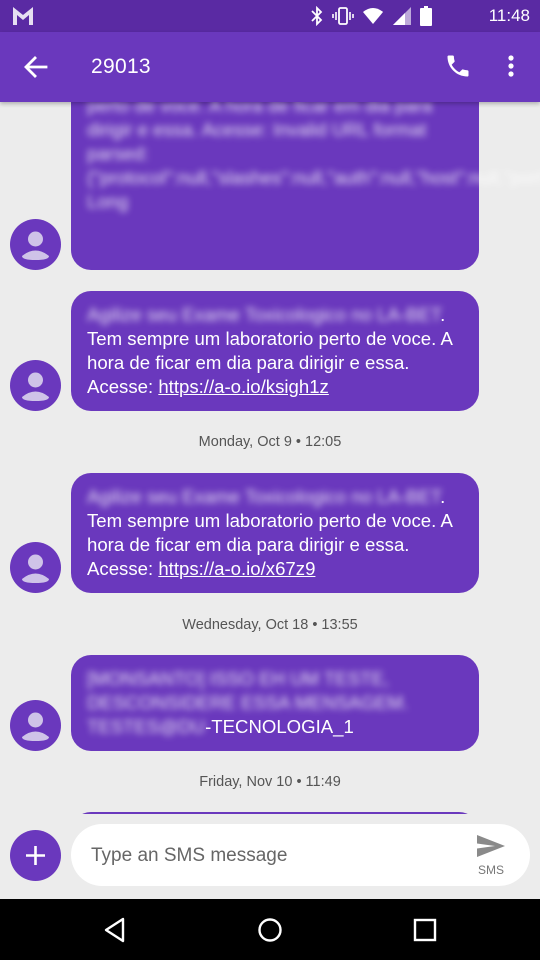 This screenshot has width=540, height=960. What do you see at coordinates (490, 870) in the screenshot?
I see `send-sms-label: SMS` at bounding box center [490, 870].